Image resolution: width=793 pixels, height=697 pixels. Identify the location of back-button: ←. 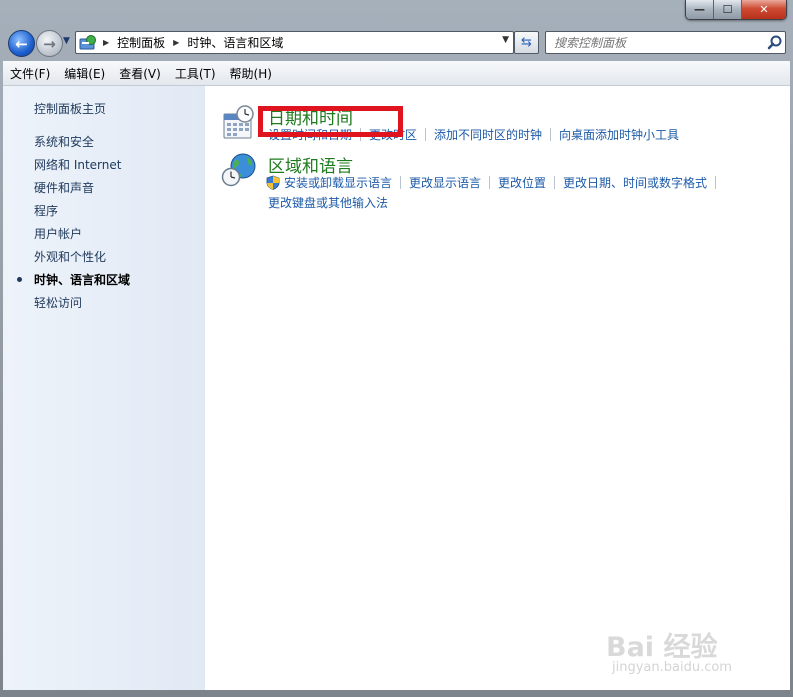
(21, 43).